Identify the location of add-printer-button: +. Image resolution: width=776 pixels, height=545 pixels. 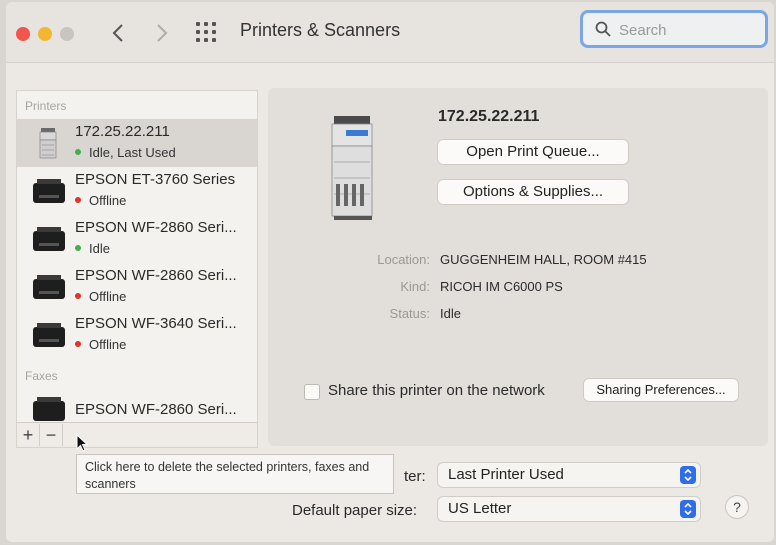
(28, 435).